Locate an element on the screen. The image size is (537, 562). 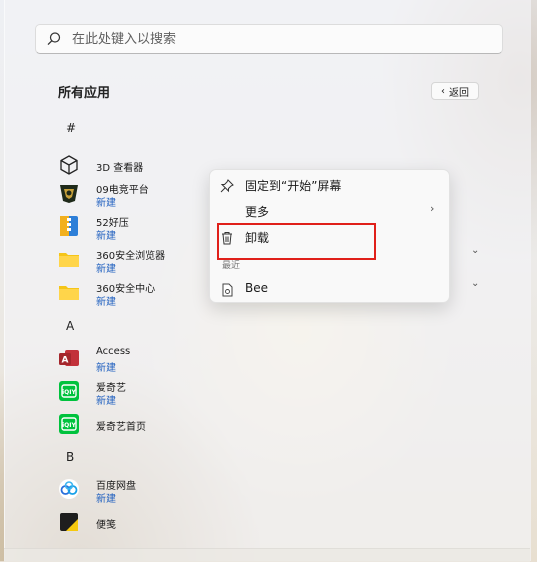
highlight-annotation is located at coordinates (296, 241).